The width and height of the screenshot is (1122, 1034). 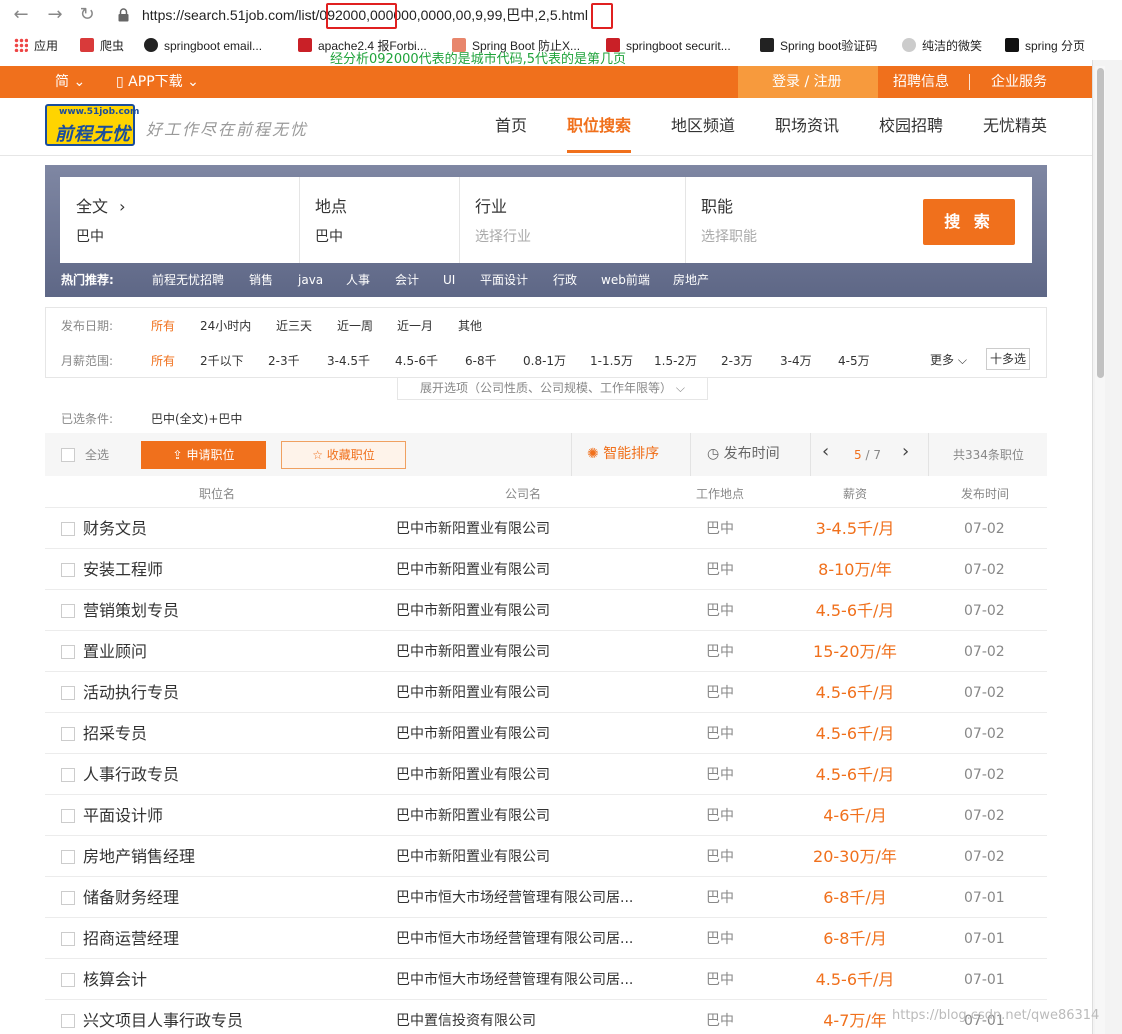 I want to click on back-icon: ←, so click(x=21, y=15).